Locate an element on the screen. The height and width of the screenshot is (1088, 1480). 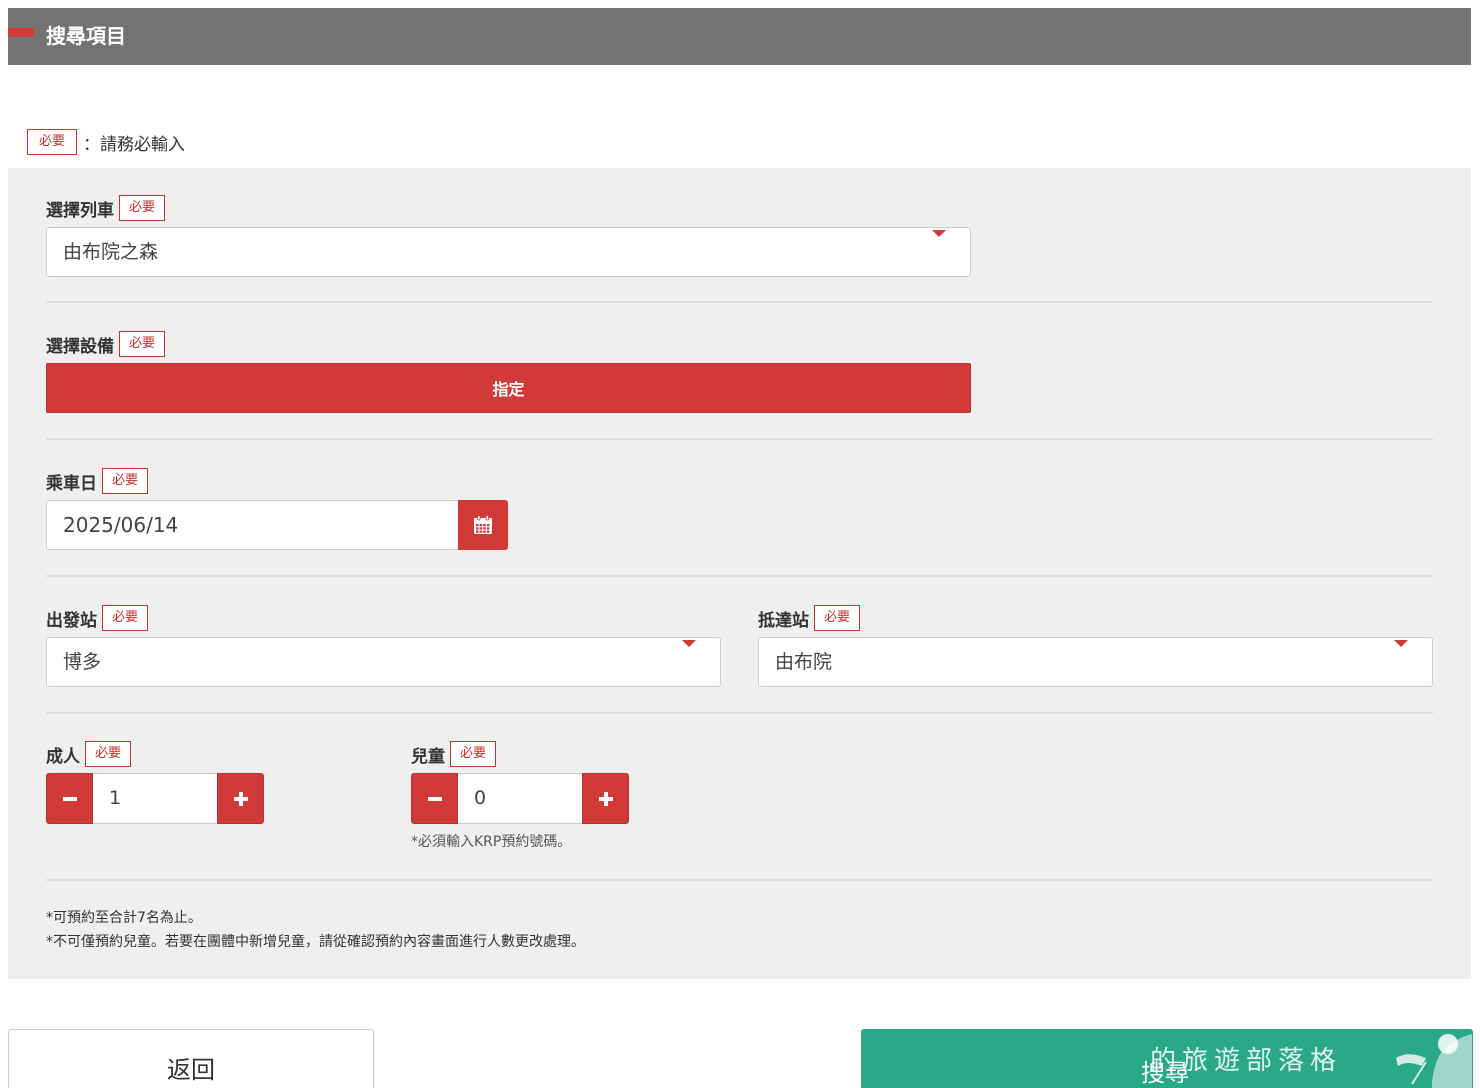
back-button-label: 返回 is located at coordinates (191, 1070).